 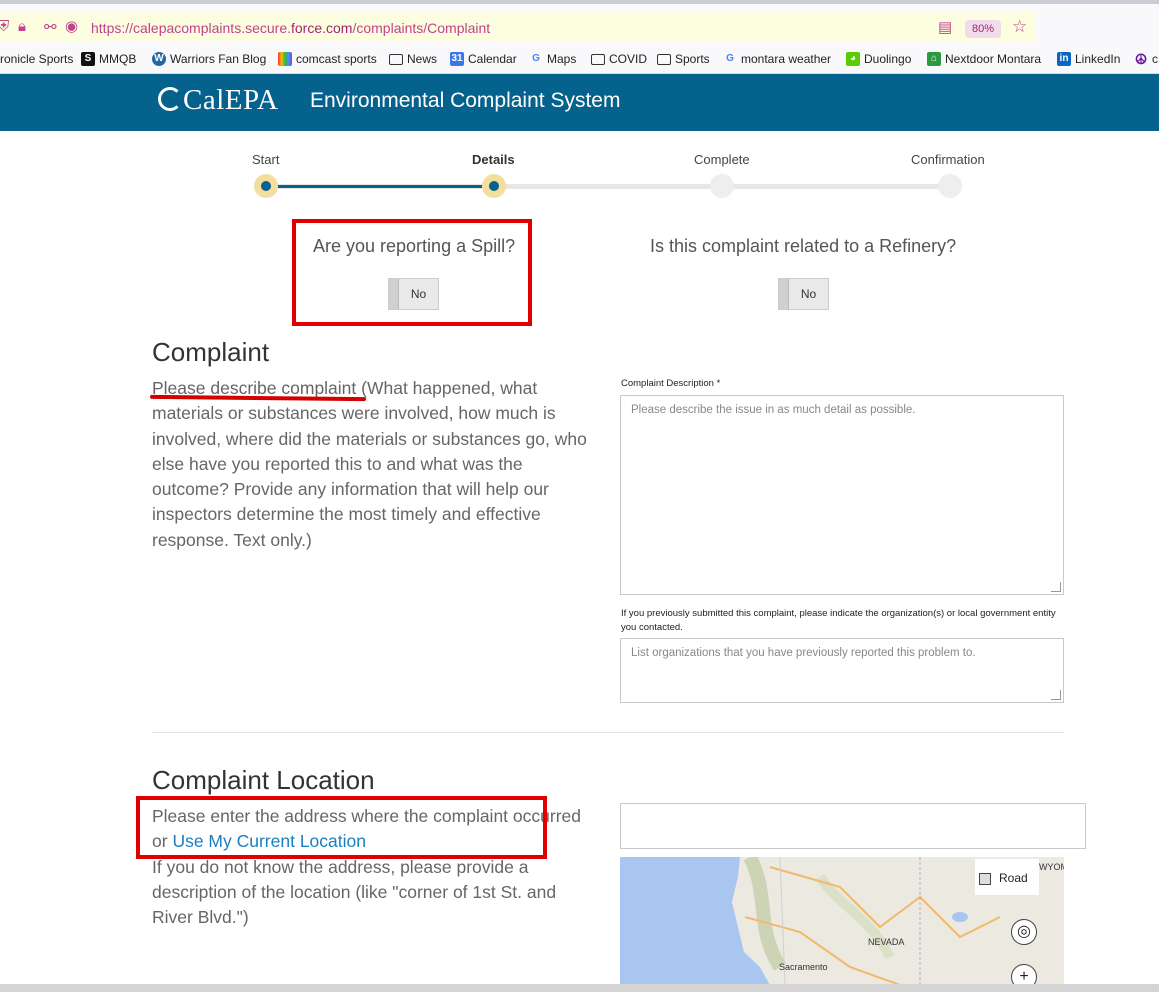 I want to click on wordpress-icon: W, so click(x=159, y=59).